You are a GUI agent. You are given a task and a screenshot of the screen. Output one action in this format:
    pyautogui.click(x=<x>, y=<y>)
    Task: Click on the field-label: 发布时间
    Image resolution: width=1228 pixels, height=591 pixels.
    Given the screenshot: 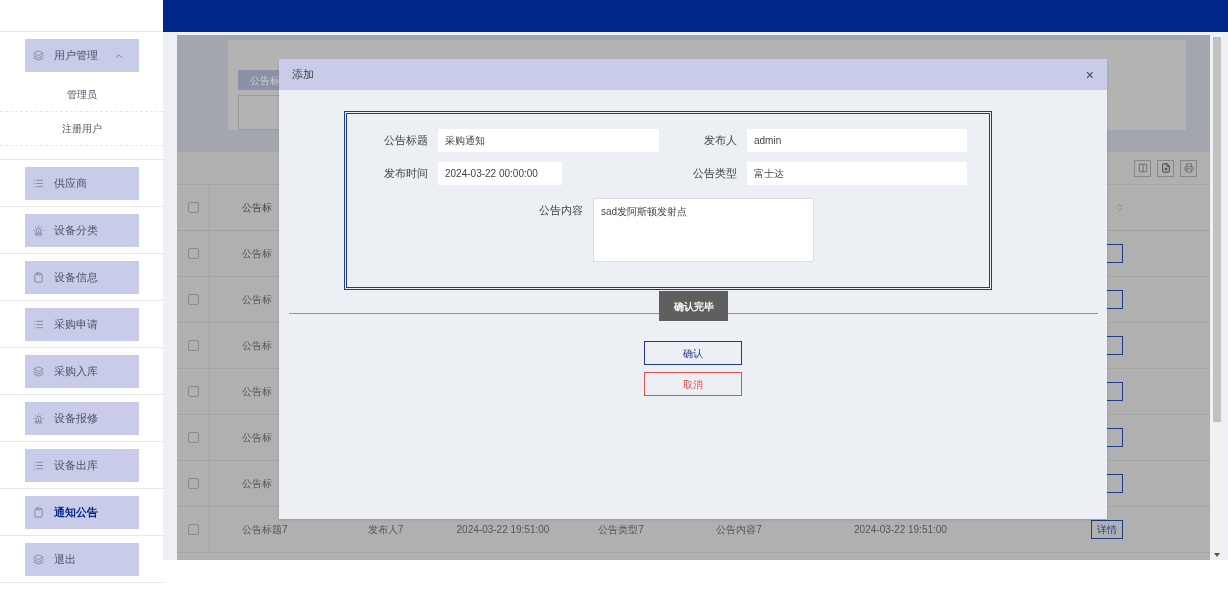 What is the action you would take?
    pyautogui.click(x=406, y=174)
    